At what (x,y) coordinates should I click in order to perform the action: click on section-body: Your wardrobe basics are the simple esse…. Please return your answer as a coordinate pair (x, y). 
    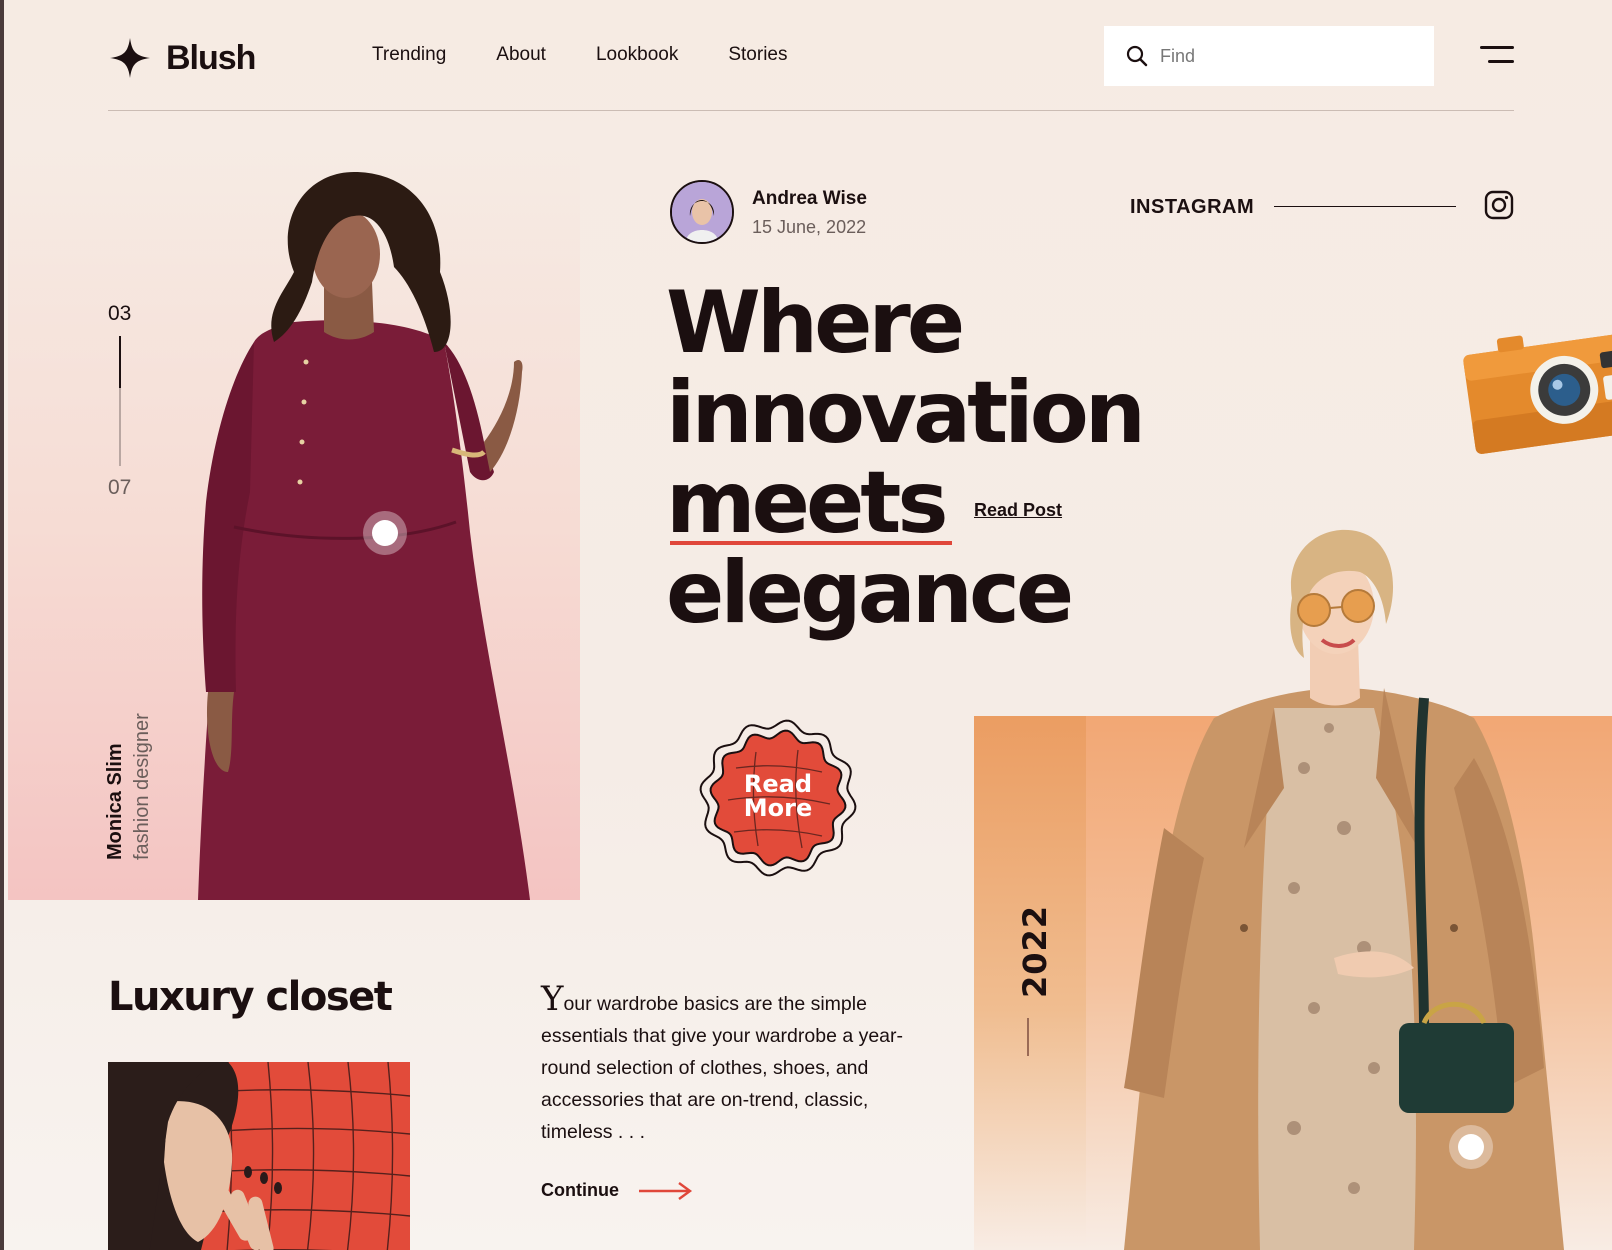
    Looking at the image, I should click on (726, 1065).